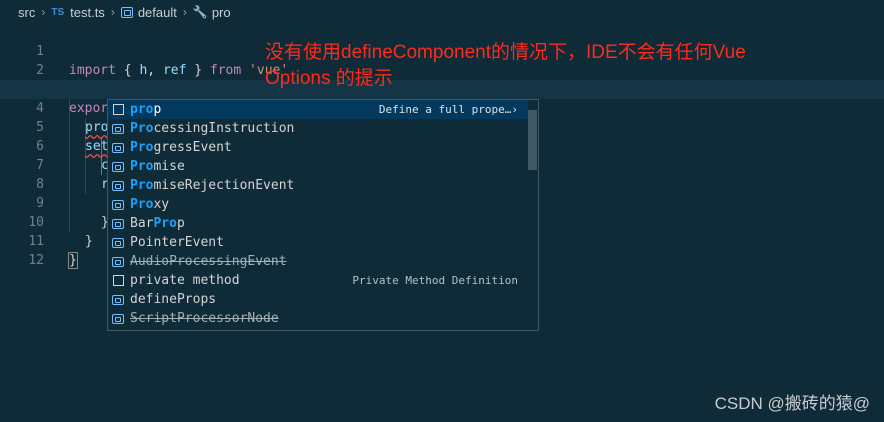 This screenshot has width=884, height=422. I want to click on suggest-item: Proxy, so click(318, 204).